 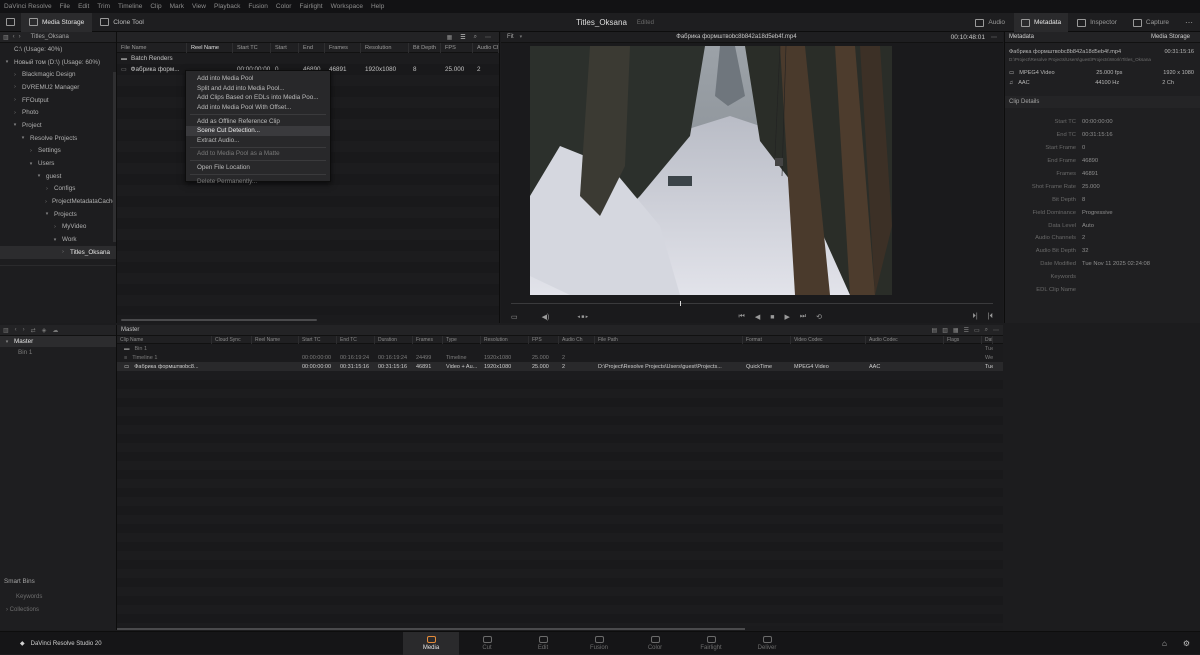 What do you see at coordinates (122, 22) in the screenshot?
I see `clone-tool-tab: Clone Tool` at bounding box center [122, 22].